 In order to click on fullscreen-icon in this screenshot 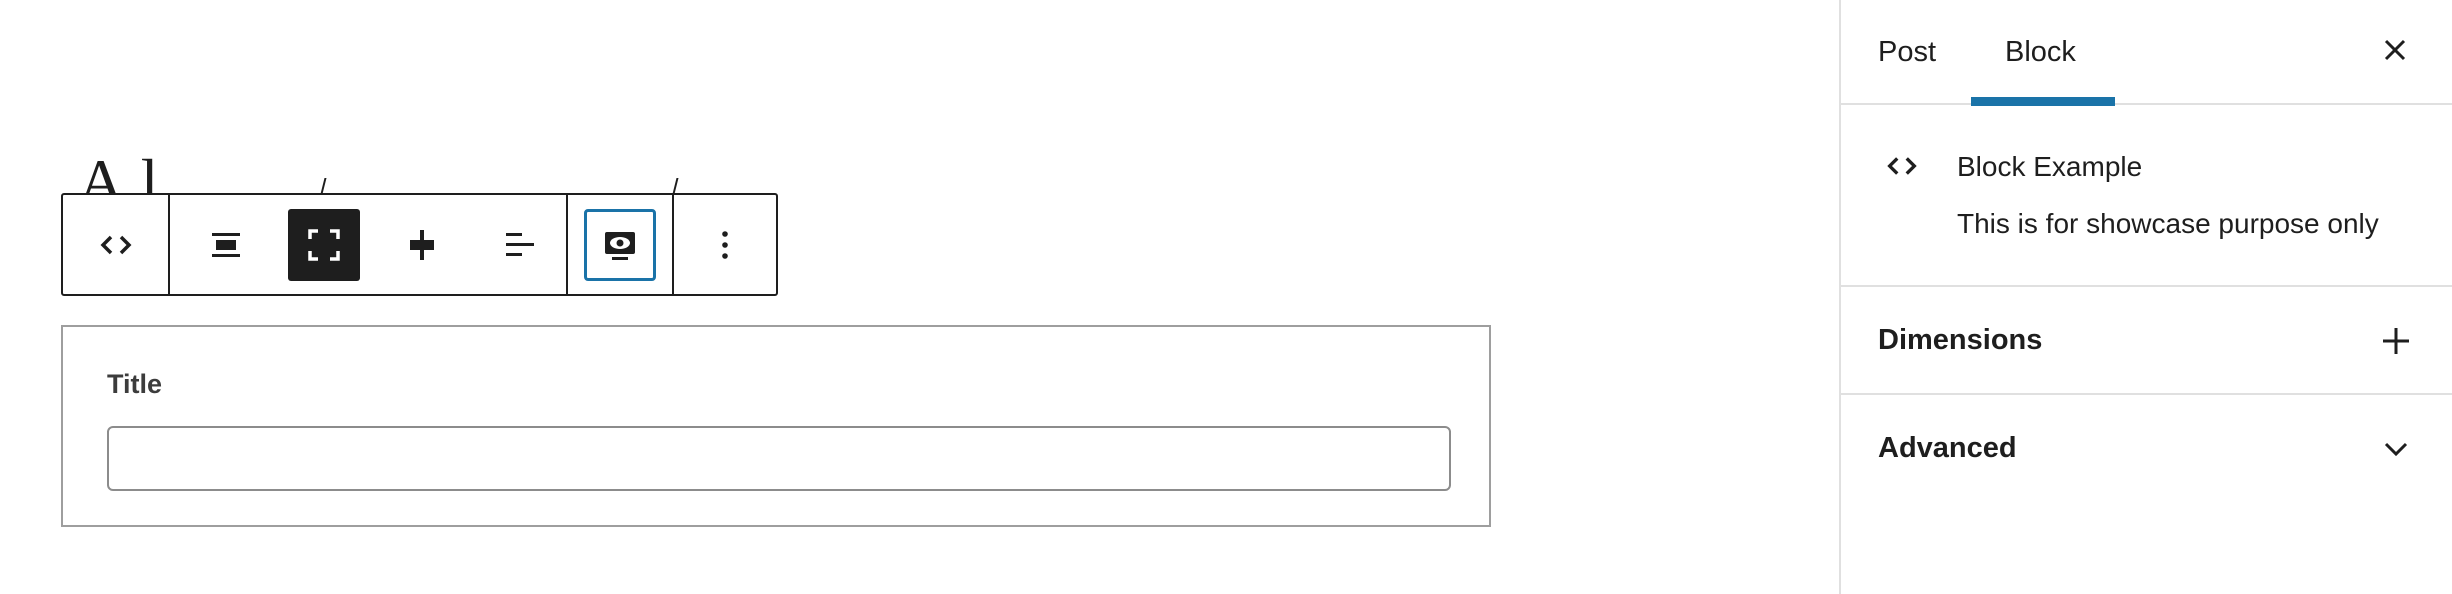, I will do `click(324, 244)`.